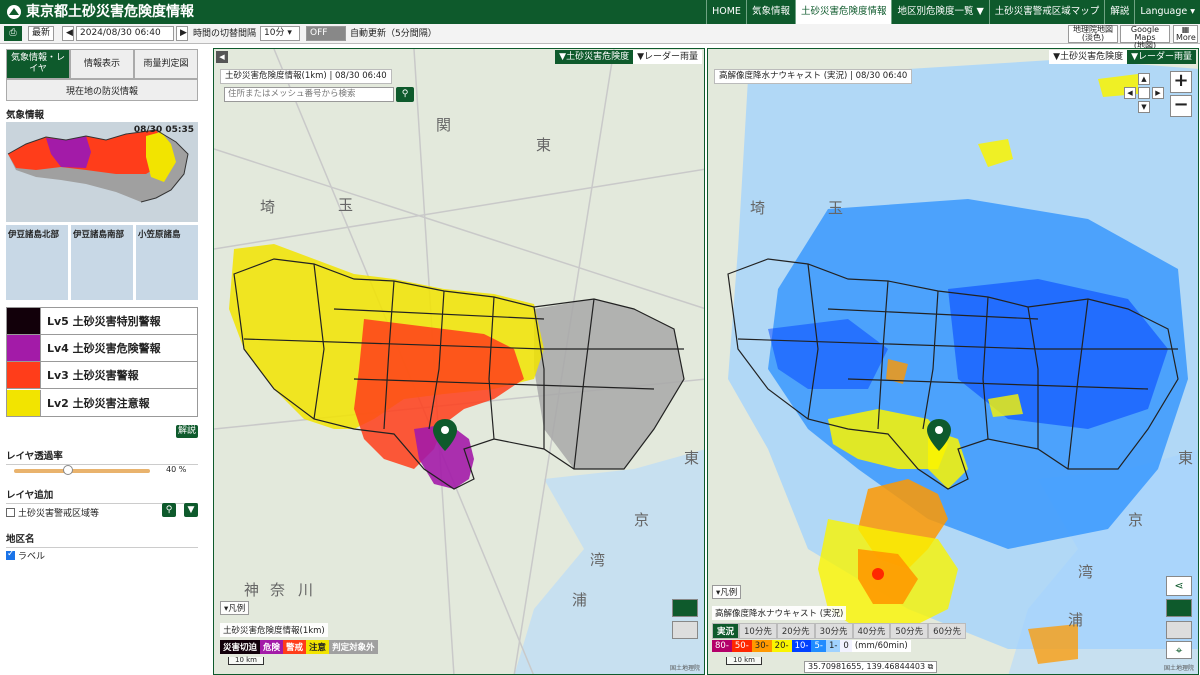  What do you see at coordinates (240, 647) in the screenshot?
I see `legend-item: 災害切迫` at bounding box center [240, 647].